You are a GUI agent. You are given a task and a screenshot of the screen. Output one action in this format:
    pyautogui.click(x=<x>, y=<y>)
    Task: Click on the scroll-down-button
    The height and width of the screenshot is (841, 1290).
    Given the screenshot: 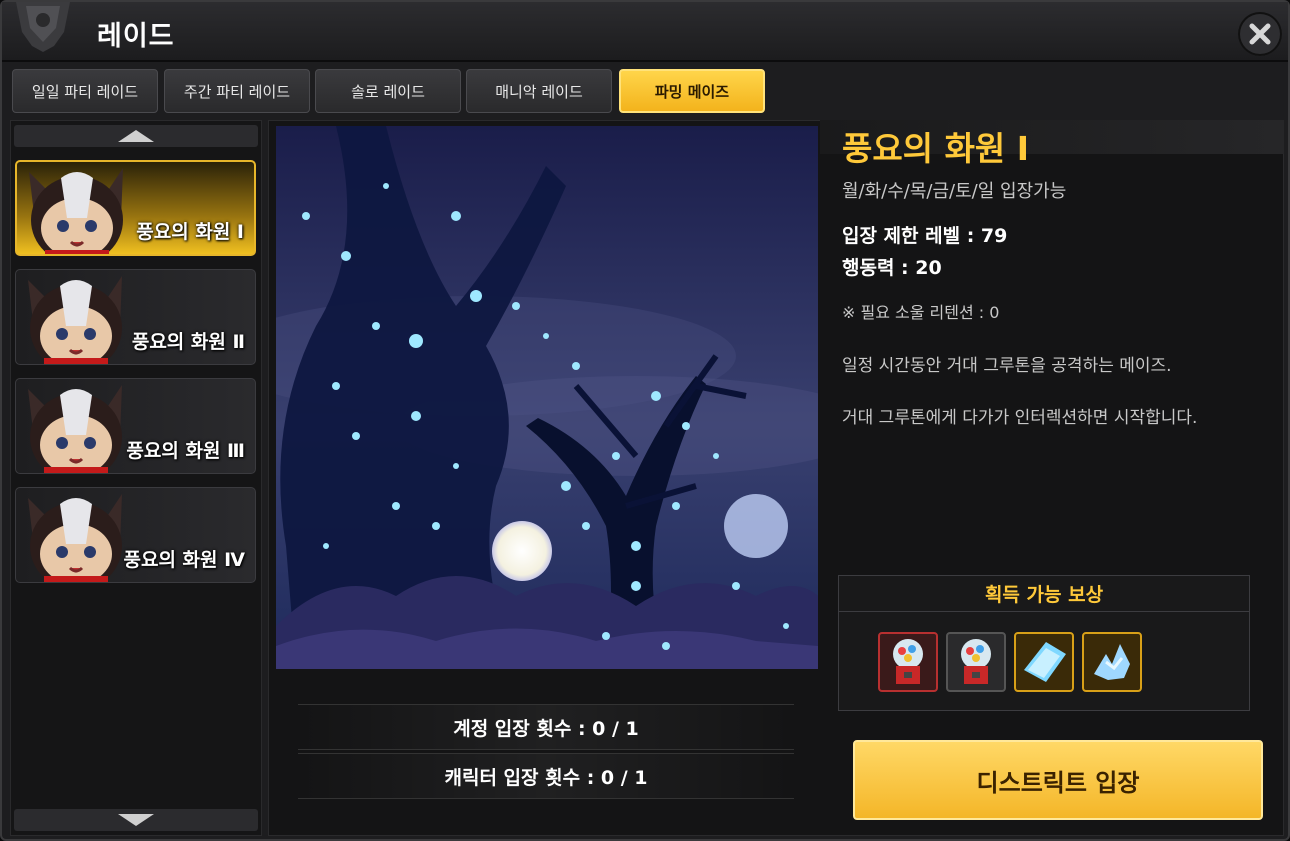 What is the action you would take?
    pyautogui.click(x=136, y=820)
    